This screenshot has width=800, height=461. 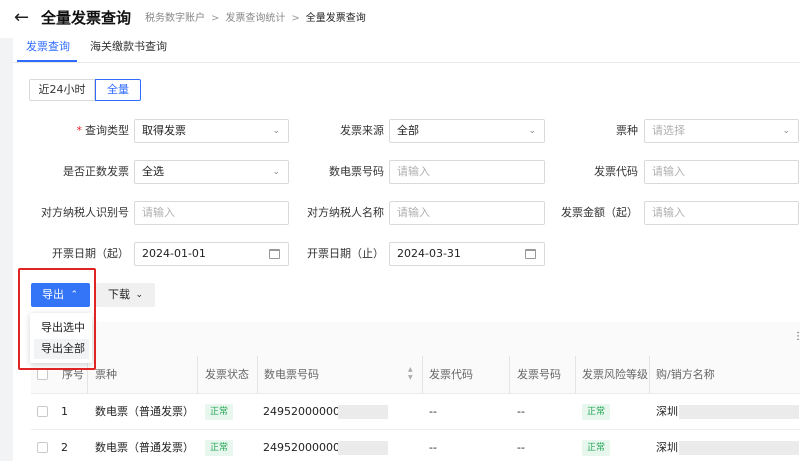 What do you see at coordinates (356, 171) in the screenshot?
I see `digital-no-label: 数电票号码` at bounding box center [356, 171].